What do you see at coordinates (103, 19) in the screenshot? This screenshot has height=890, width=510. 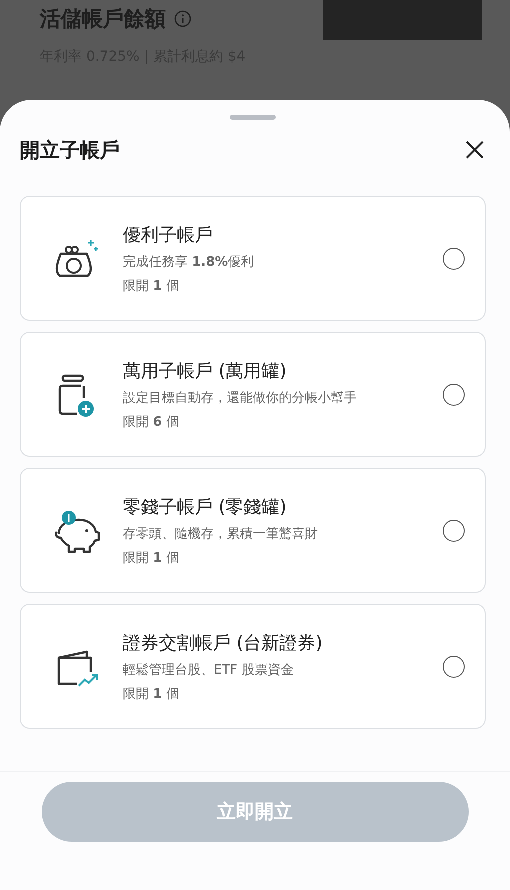 I see `balance-title: 活儲帳戶餘額` at bounding box center [103, 19].